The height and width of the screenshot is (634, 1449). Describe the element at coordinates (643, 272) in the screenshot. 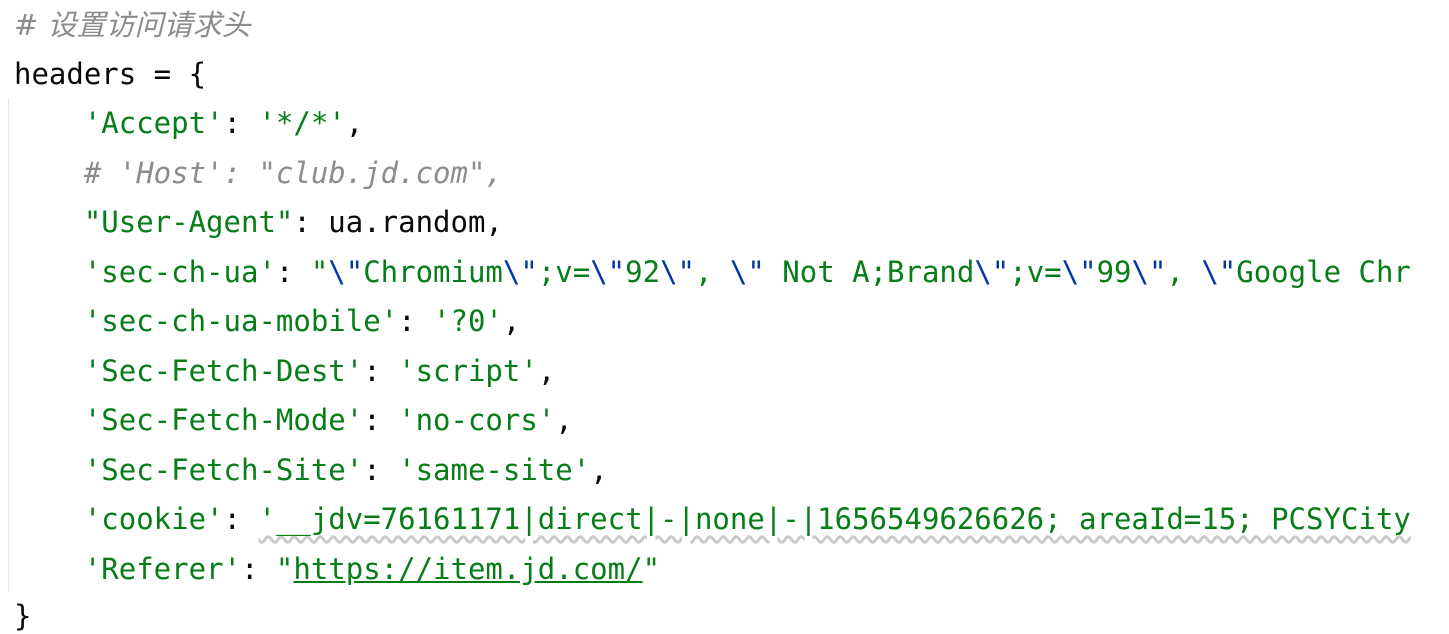

I see `string-segment: 92` at that location.